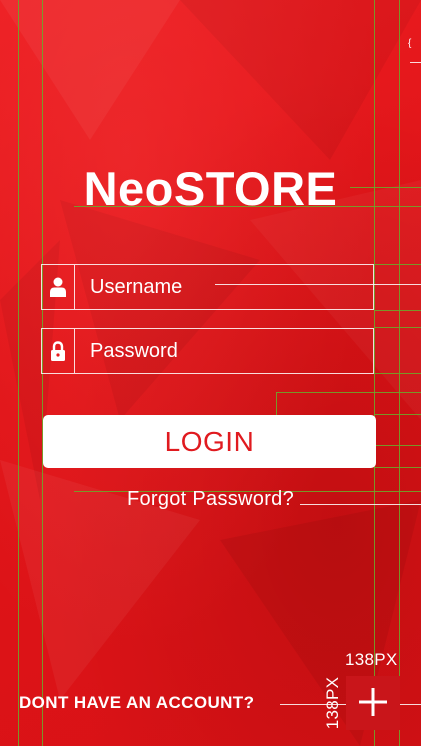 The height and width of the screenshot is (746, 421). What do you see at coordinates (209, 441) in the screenshot?
I see `login-button: LOGIN` at bounding box center [209, 441].